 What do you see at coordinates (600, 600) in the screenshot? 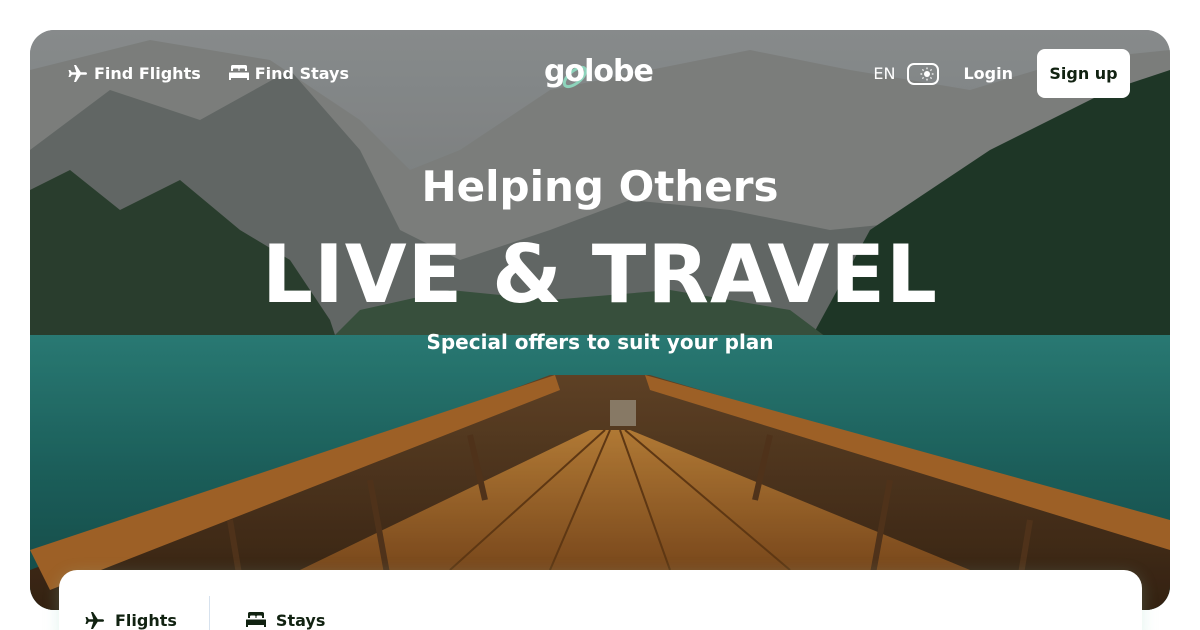
I see `search-card: Flights Stays` at bounding box center [600, 600].